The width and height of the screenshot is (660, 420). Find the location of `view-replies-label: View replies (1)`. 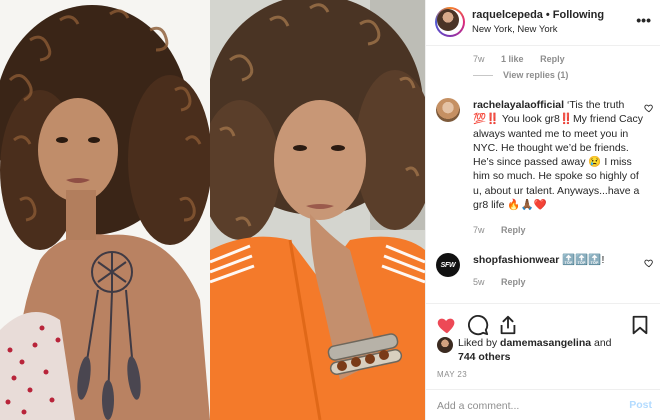

view-replies-label: View replies (1) is located at coordinates (536, 75).